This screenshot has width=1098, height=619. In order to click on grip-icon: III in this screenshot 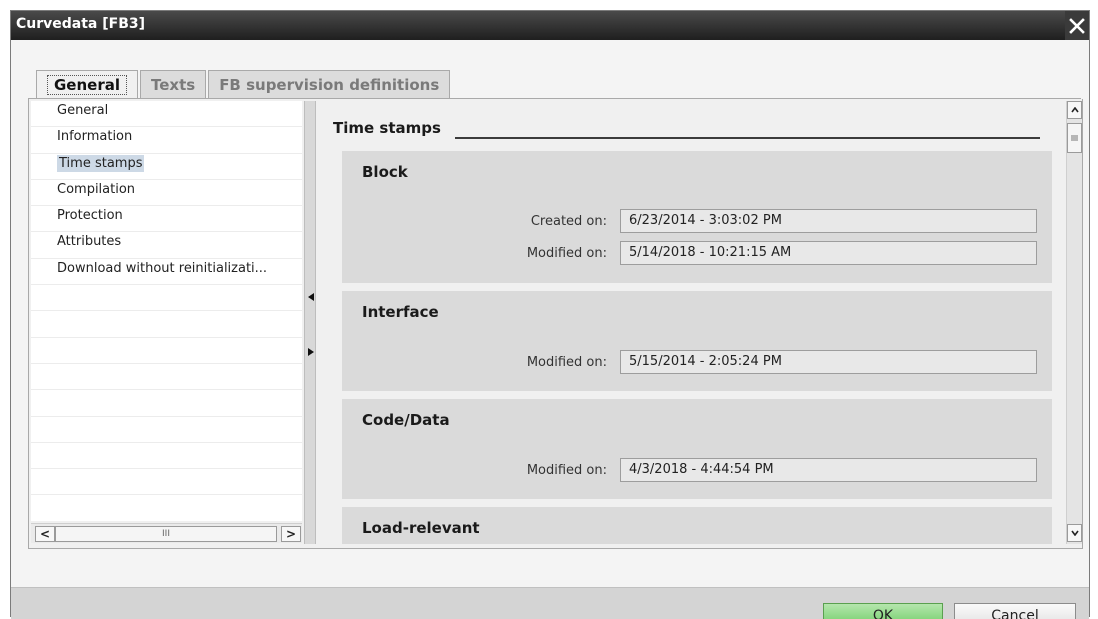, I will do `click(166, 534)`.